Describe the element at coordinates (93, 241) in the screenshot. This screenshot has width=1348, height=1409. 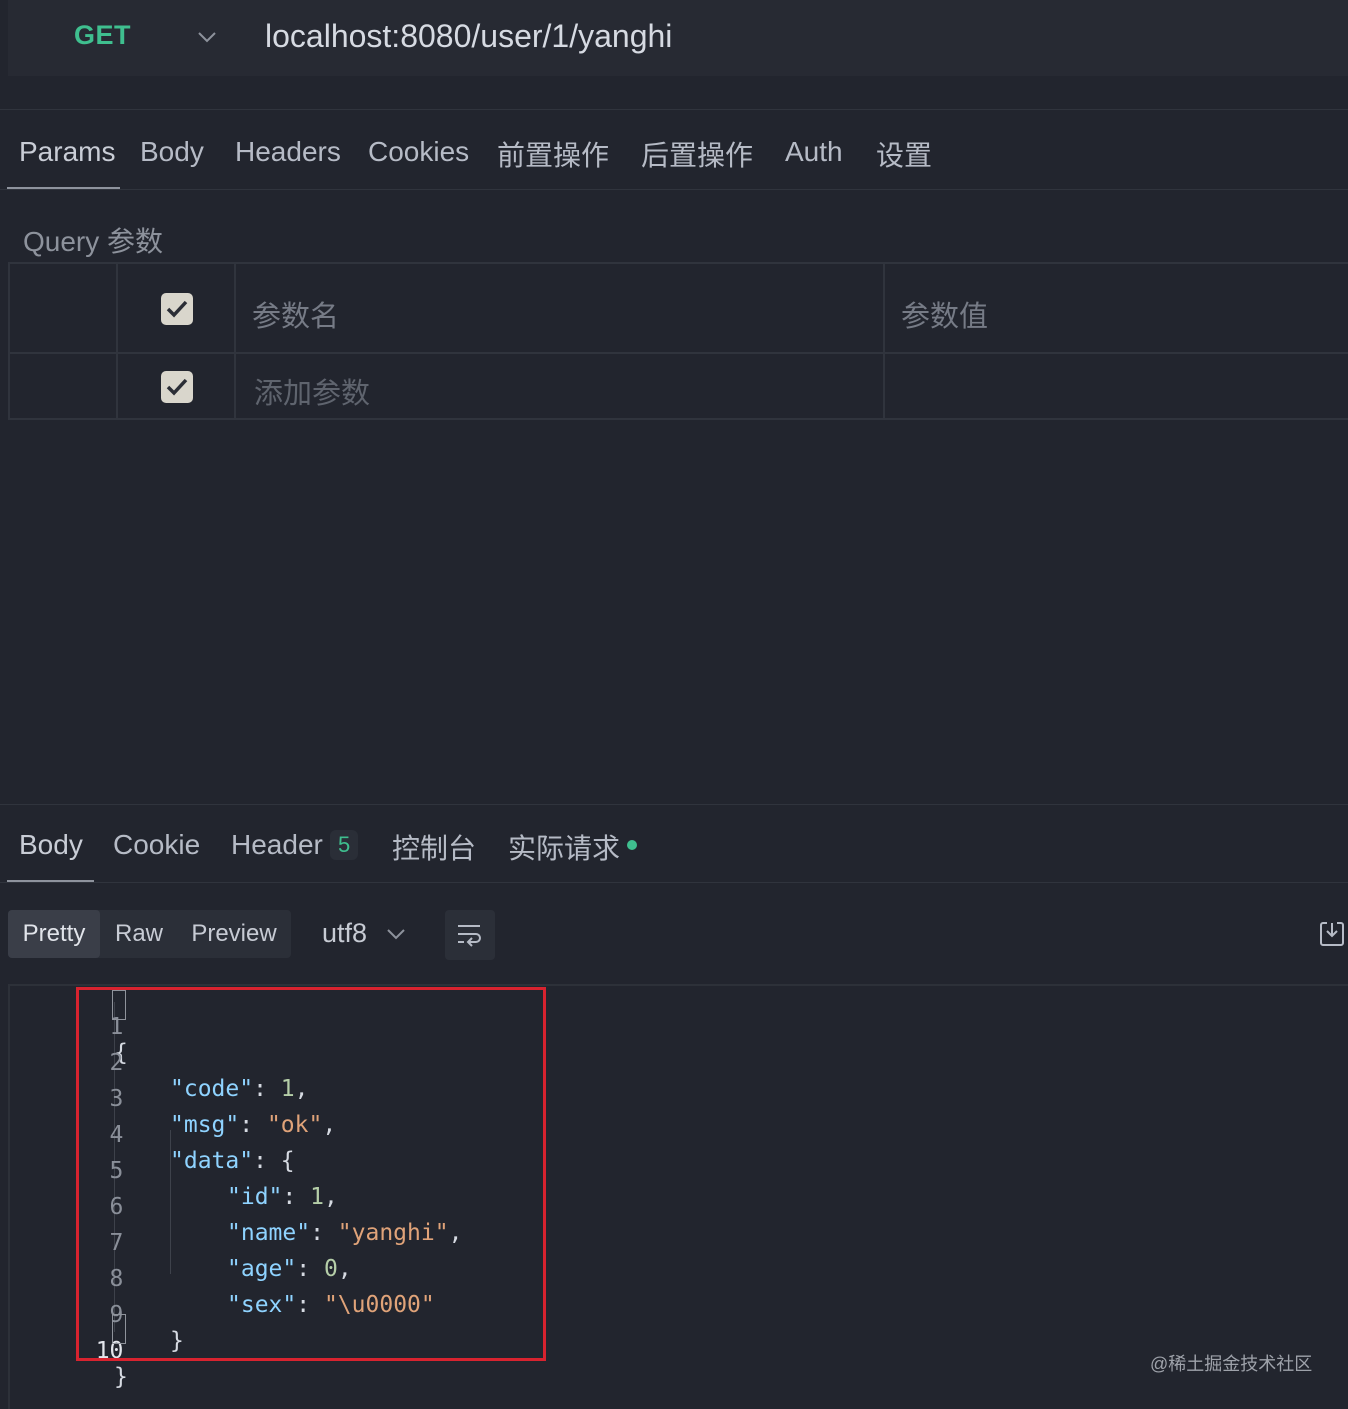
I see `section-title: Query 参数` at that location.